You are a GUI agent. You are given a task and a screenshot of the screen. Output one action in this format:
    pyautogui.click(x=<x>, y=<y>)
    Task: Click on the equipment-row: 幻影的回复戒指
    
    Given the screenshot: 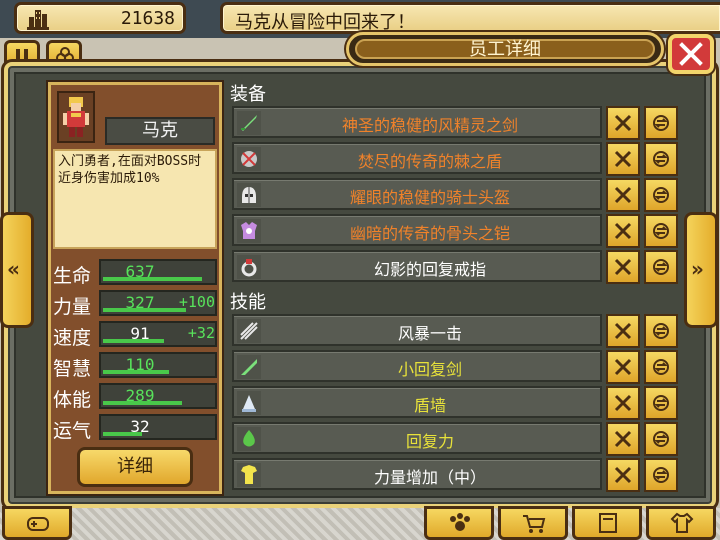 What is the action you would take?
    pyautogui.click(x=456, y=267)
    